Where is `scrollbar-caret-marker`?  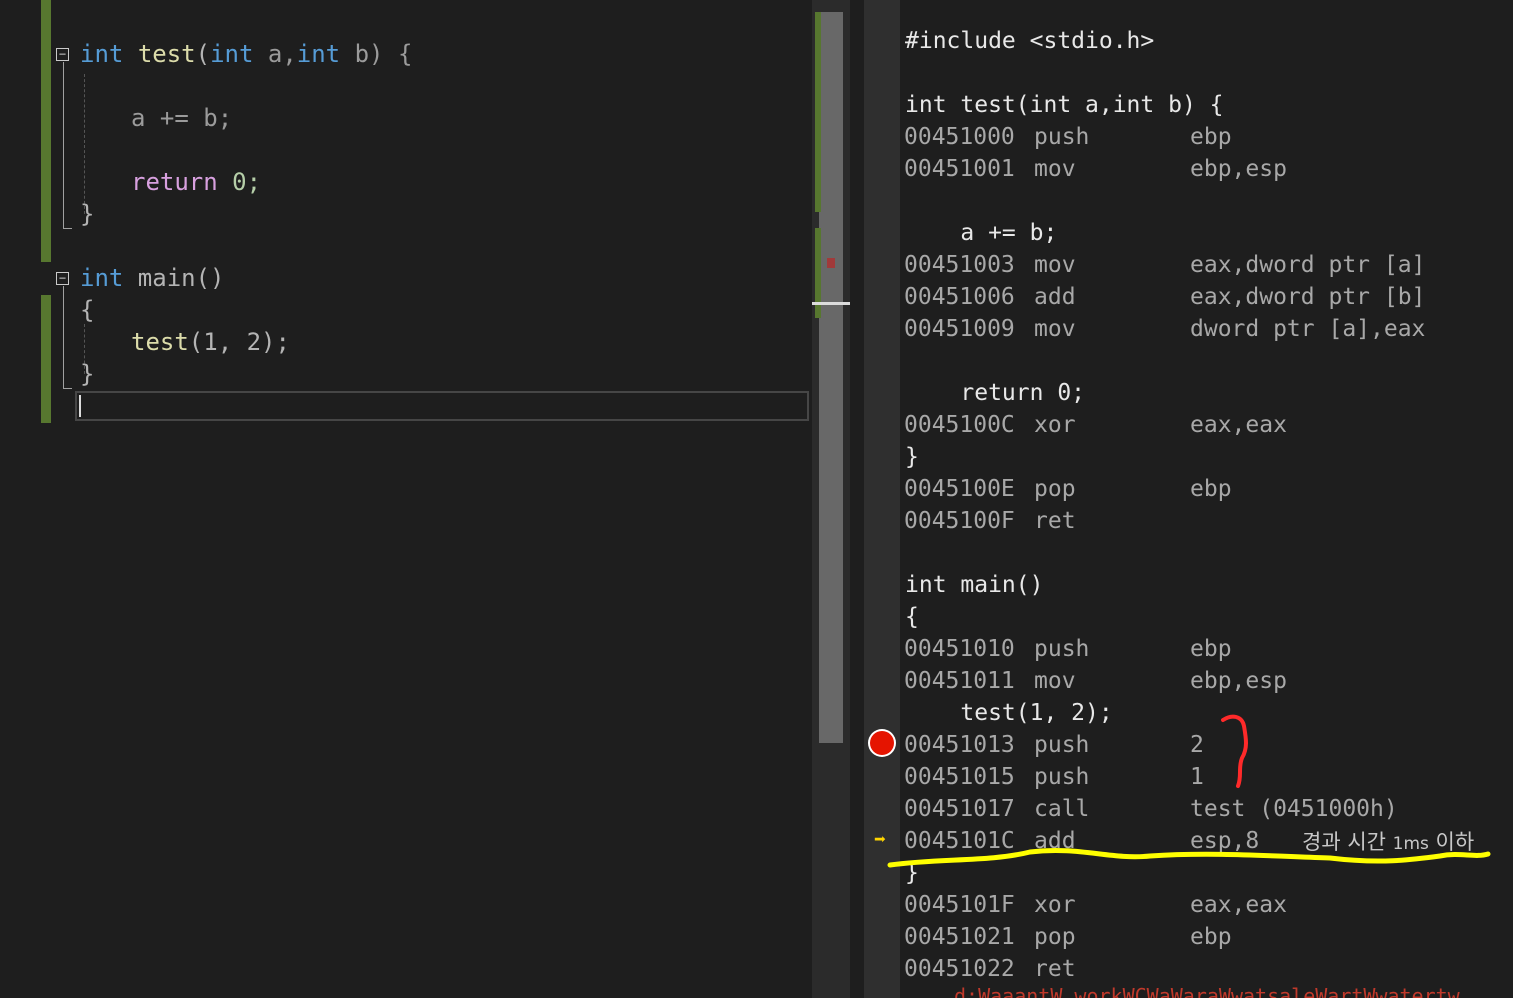
scrollbar-caret-marker is located at coordinates (831, 303).